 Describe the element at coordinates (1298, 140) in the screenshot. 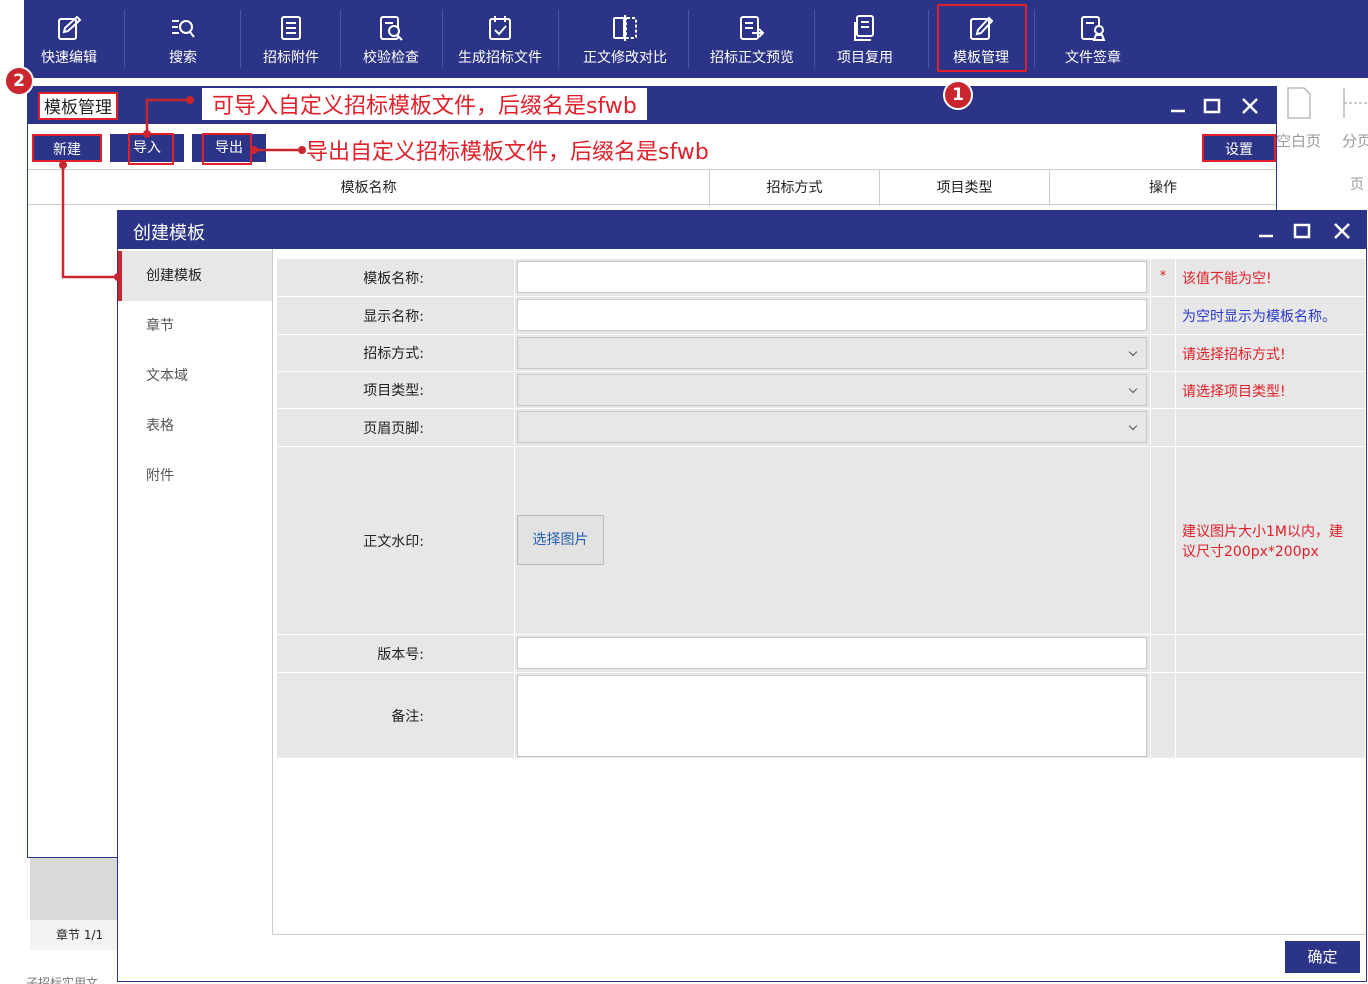

I see `blank-page-label: 空白页` at that location.